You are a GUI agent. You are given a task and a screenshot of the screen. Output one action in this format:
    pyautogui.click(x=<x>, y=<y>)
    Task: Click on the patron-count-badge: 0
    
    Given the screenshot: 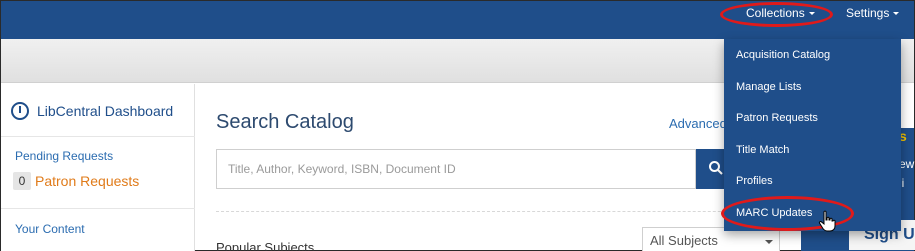 What is the action you would take?
    pyautogui.click(x=22, y=181)
    